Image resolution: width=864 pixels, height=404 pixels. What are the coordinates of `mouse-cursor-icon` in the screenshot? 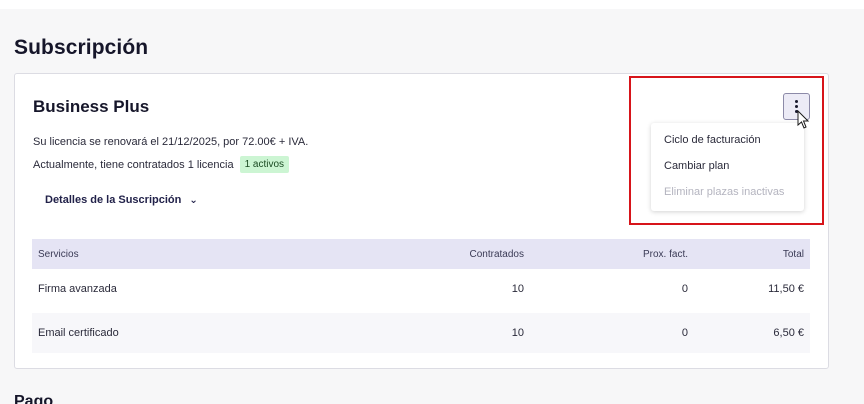 It's located at (803, 119).